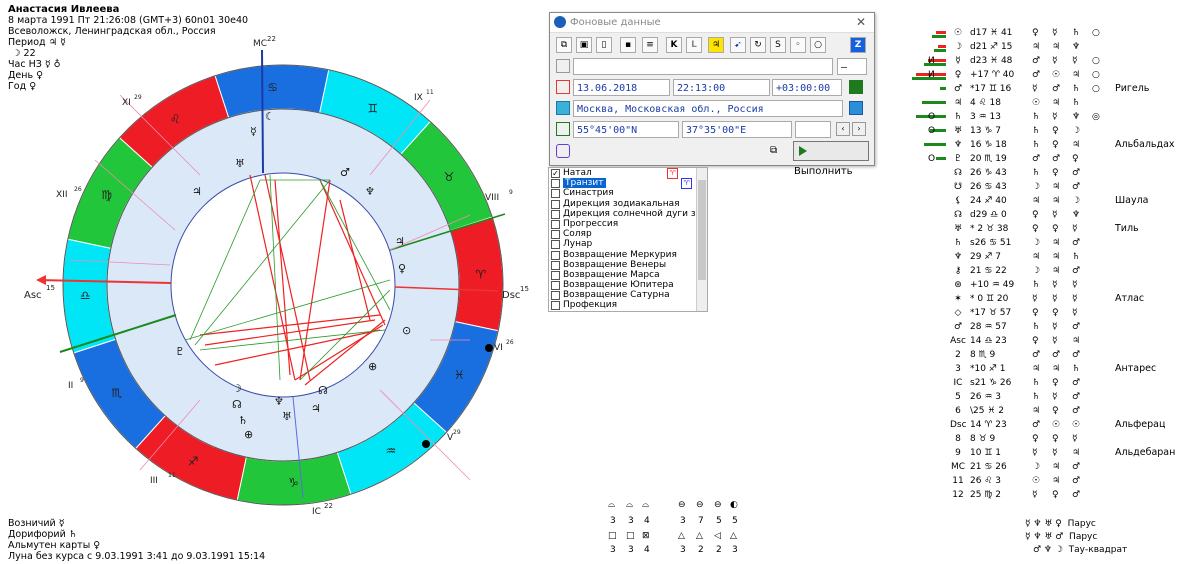  Describe the element at coordinates (563, 151) in the screenshot. I see `settings-icon` at that location.